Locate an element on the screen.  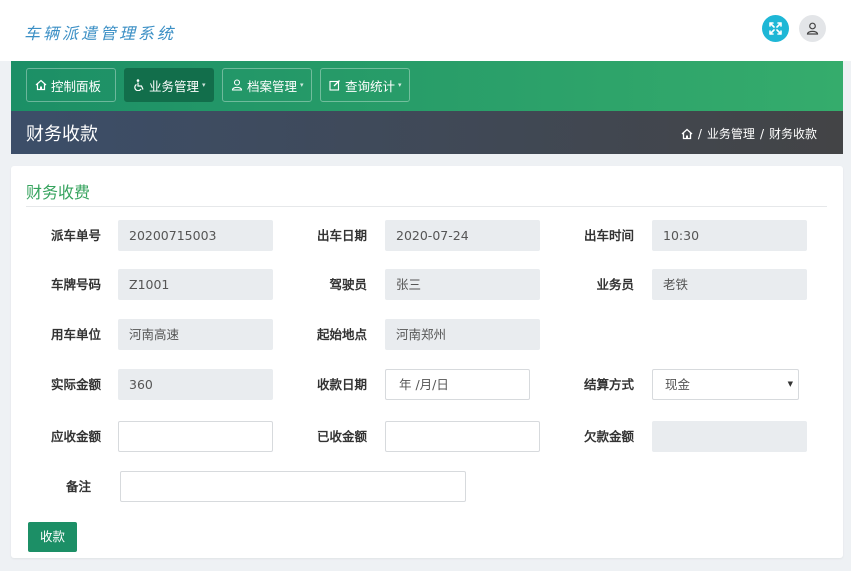
dispatch-no-field: 20200715003 is located at coordinates (195, 235).